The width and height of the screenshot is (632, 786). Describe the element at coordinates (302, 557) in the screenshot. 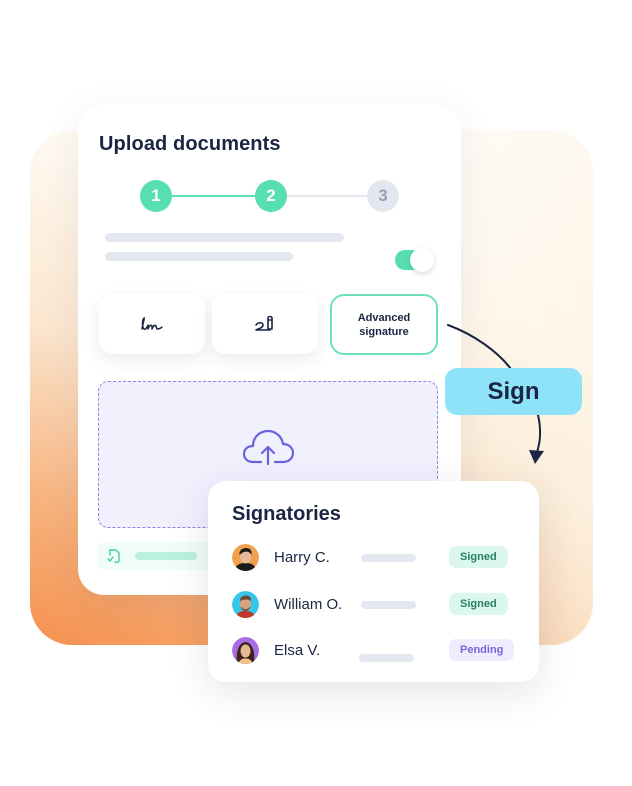

I see `signatory-name: Harry C.` at that location.